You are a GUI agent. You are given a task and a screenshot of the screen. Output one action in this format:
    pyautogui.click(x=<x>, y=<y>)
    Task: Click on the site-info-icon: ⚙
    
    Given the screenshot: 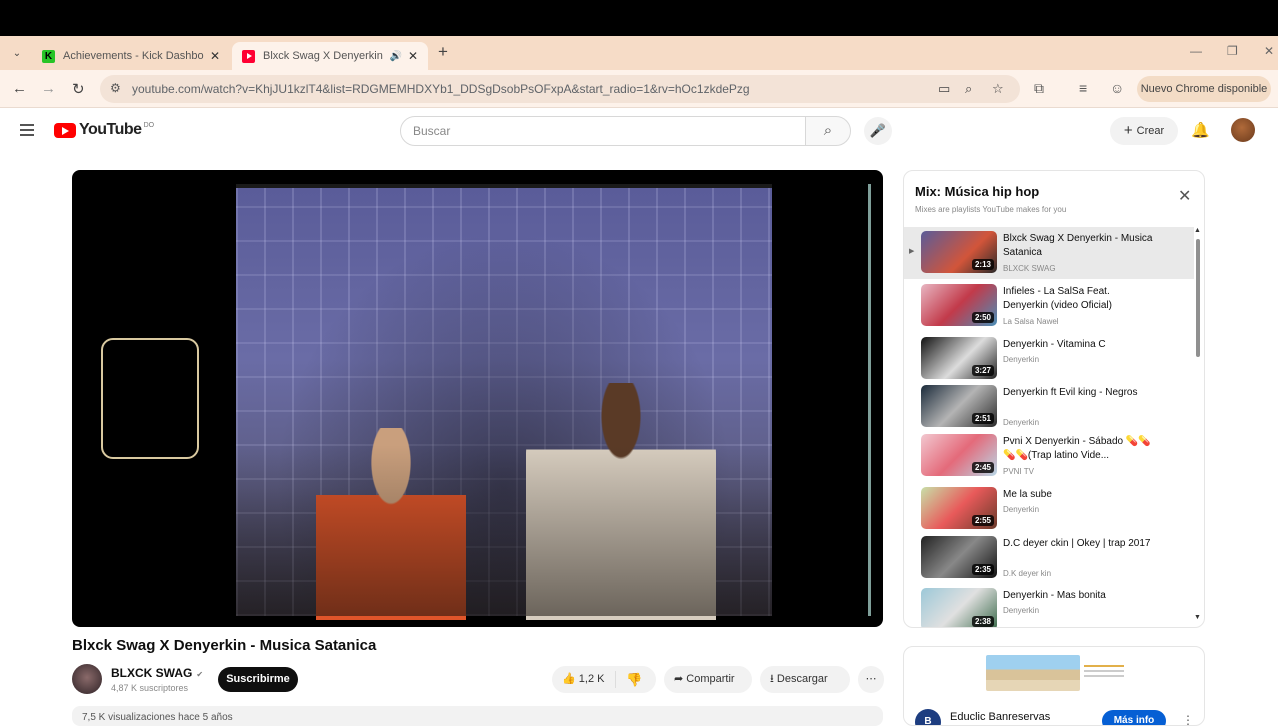 What is the action you would take?
    pyautogui.click(x=115, y=88)
    